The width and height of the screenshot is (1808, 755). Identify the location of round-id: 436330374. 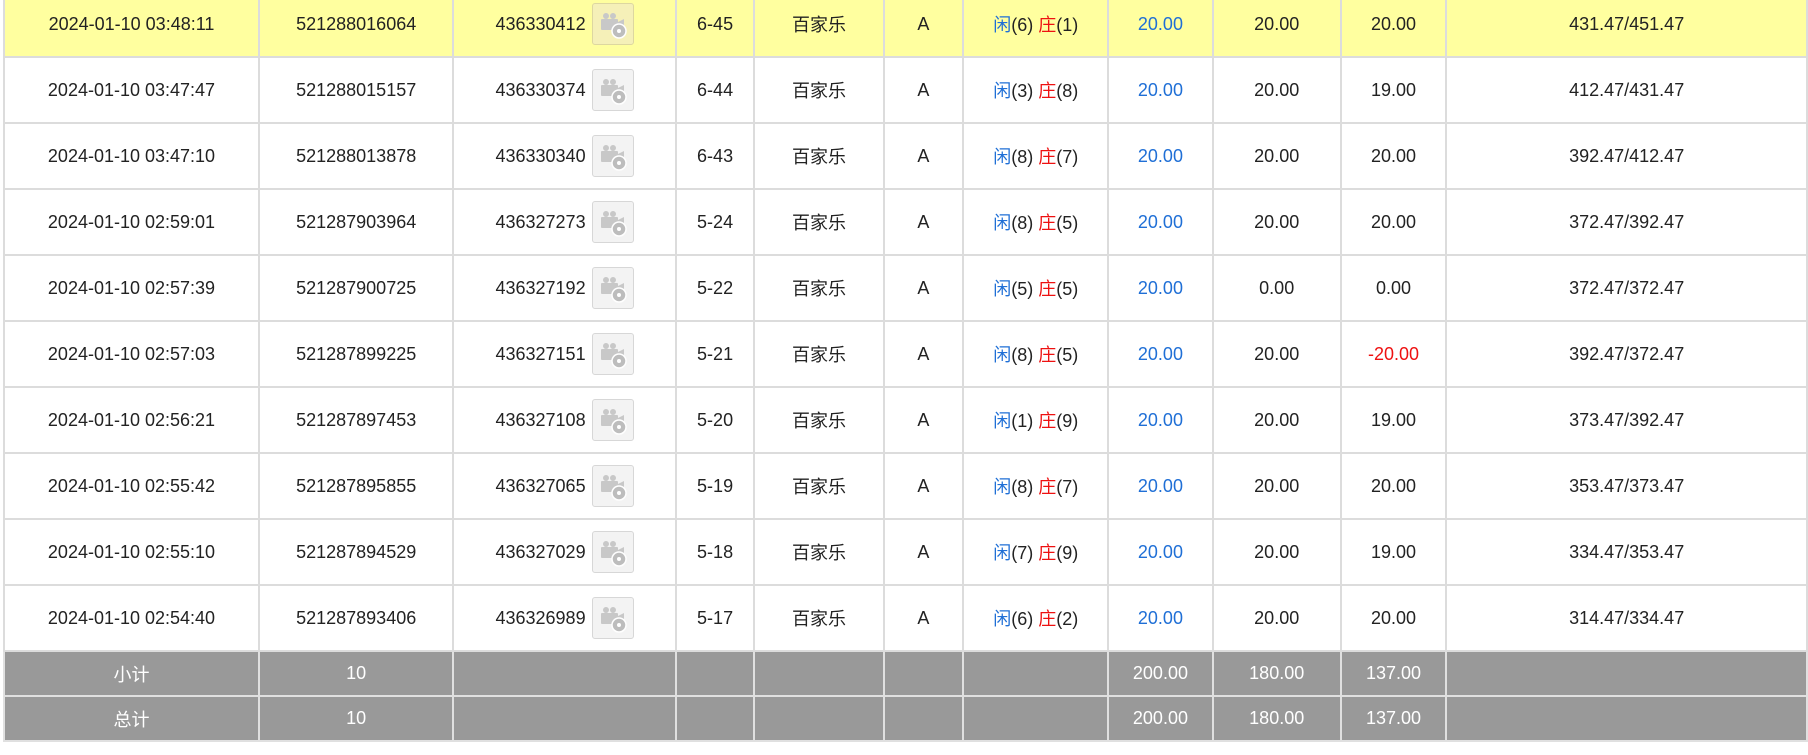
(540, 89).